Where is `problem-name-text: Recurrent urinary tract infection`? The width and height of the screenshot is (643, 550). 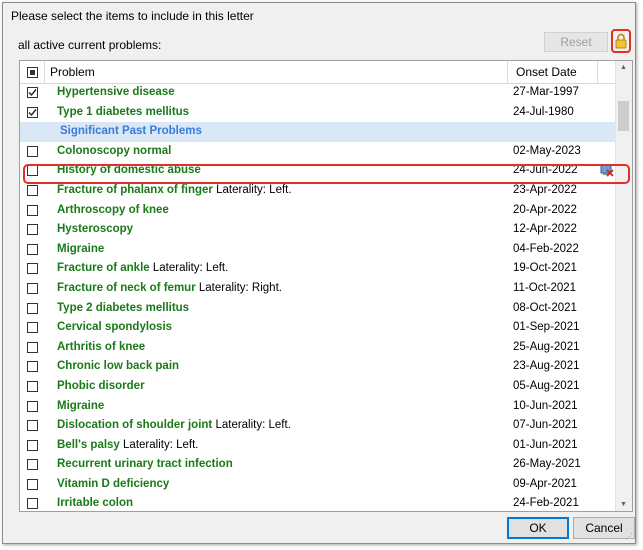 problem-name-text: Recurrent urinary tract infection is located at coordinates (145, 464).